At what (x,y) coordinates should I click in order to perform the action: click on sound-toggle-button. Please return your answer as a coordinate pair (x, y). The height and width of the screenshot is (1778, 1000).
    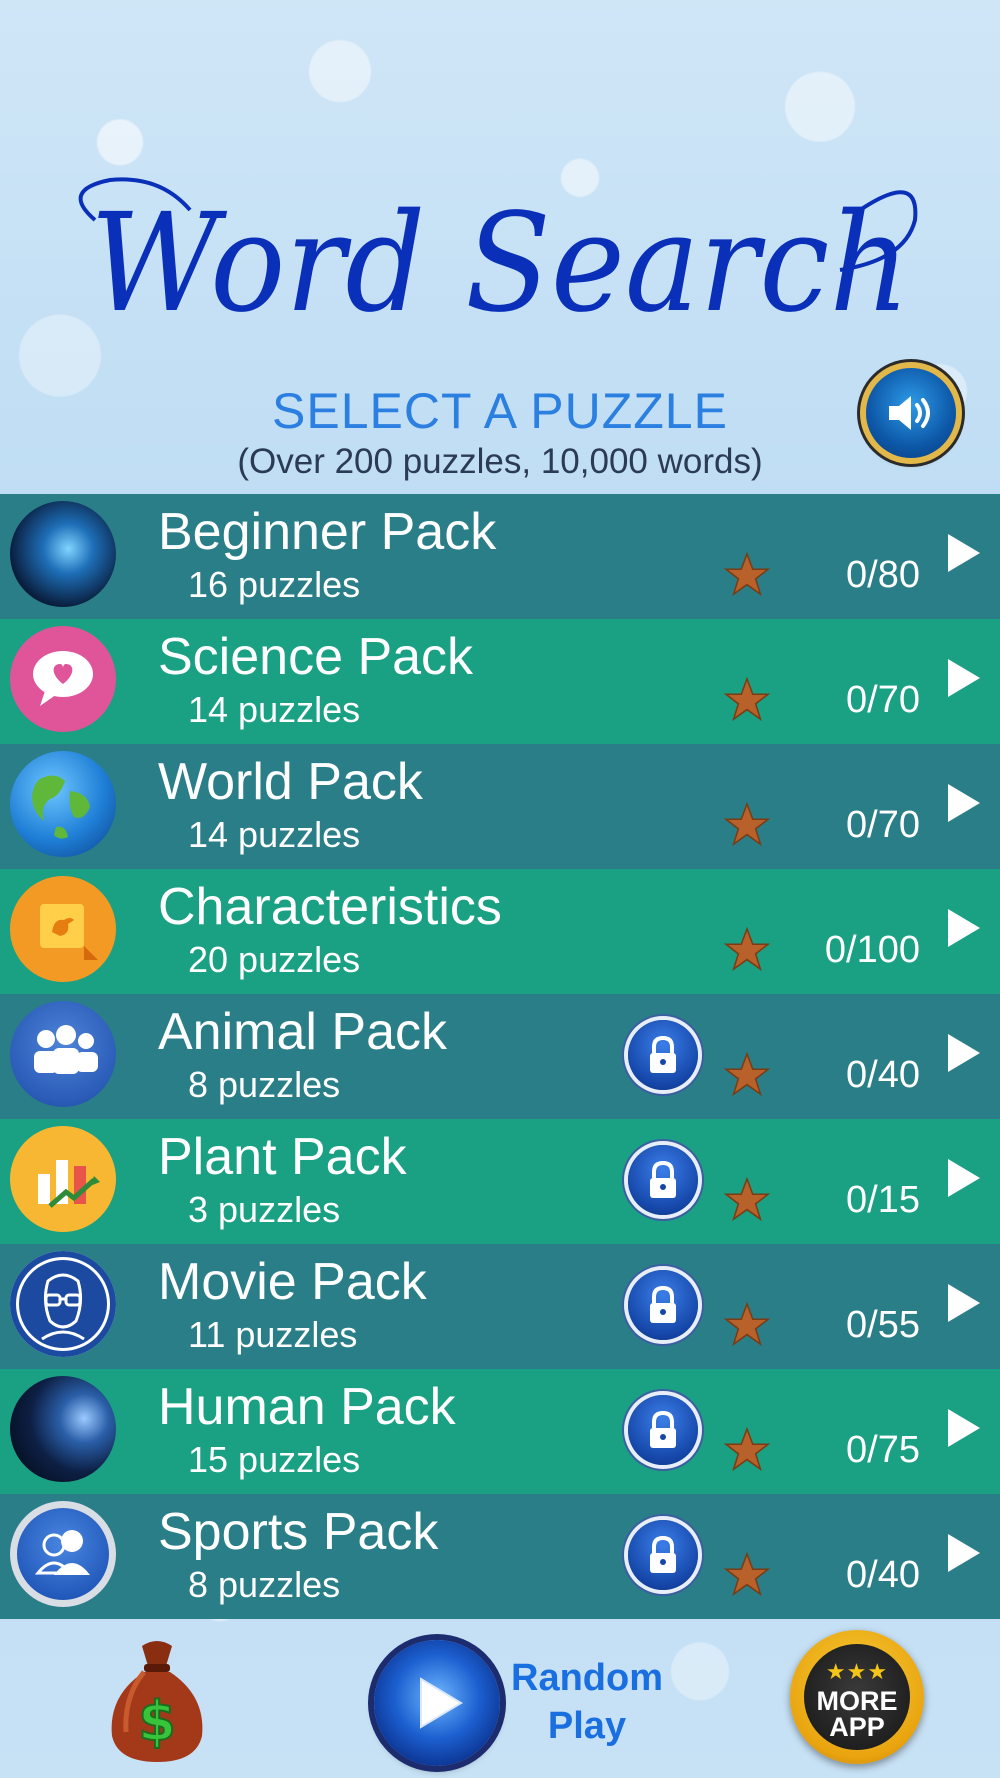
    Looking at the image, I should click on (911, 413).